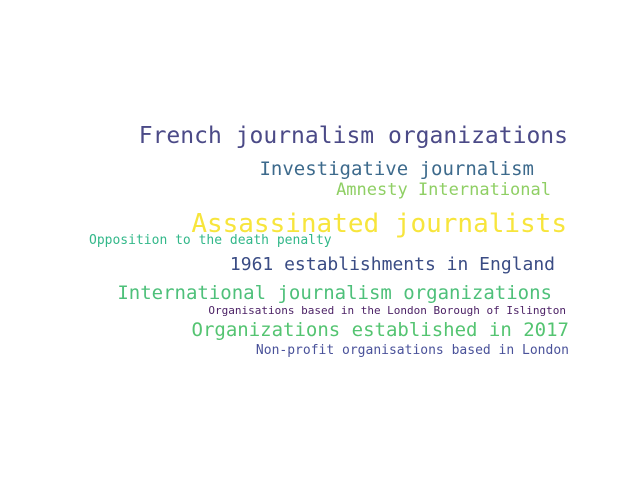  I want to click on word-opposition-to-the-death-penalty: Opposition to the death penalty, so click(210, 240).